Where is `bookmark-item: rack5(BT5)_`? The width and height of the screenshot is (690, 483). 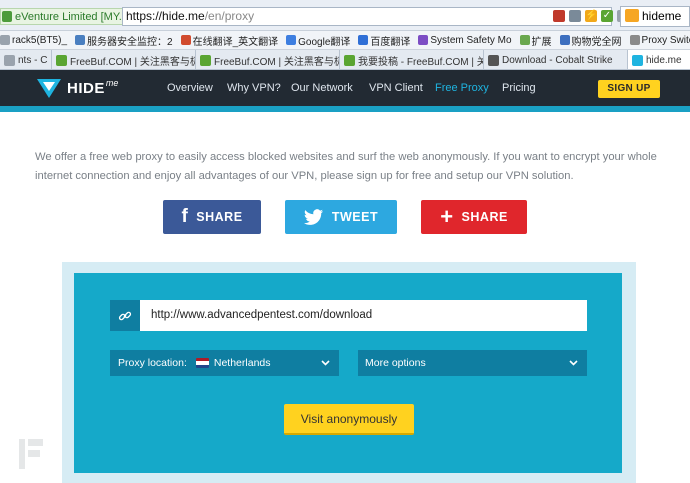 bookmark-item: rack5(BT5)_ is located at coordinates (33, 40).